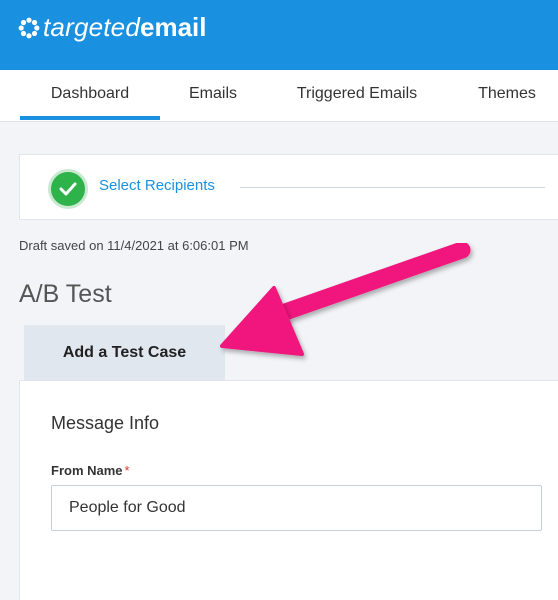 Image resolution: width=558 pixels, height=600 pixels. Describe the element at coordinates (157, 185) in the screenshot. I see `step-select-recipients: Select Recipients` at that location.